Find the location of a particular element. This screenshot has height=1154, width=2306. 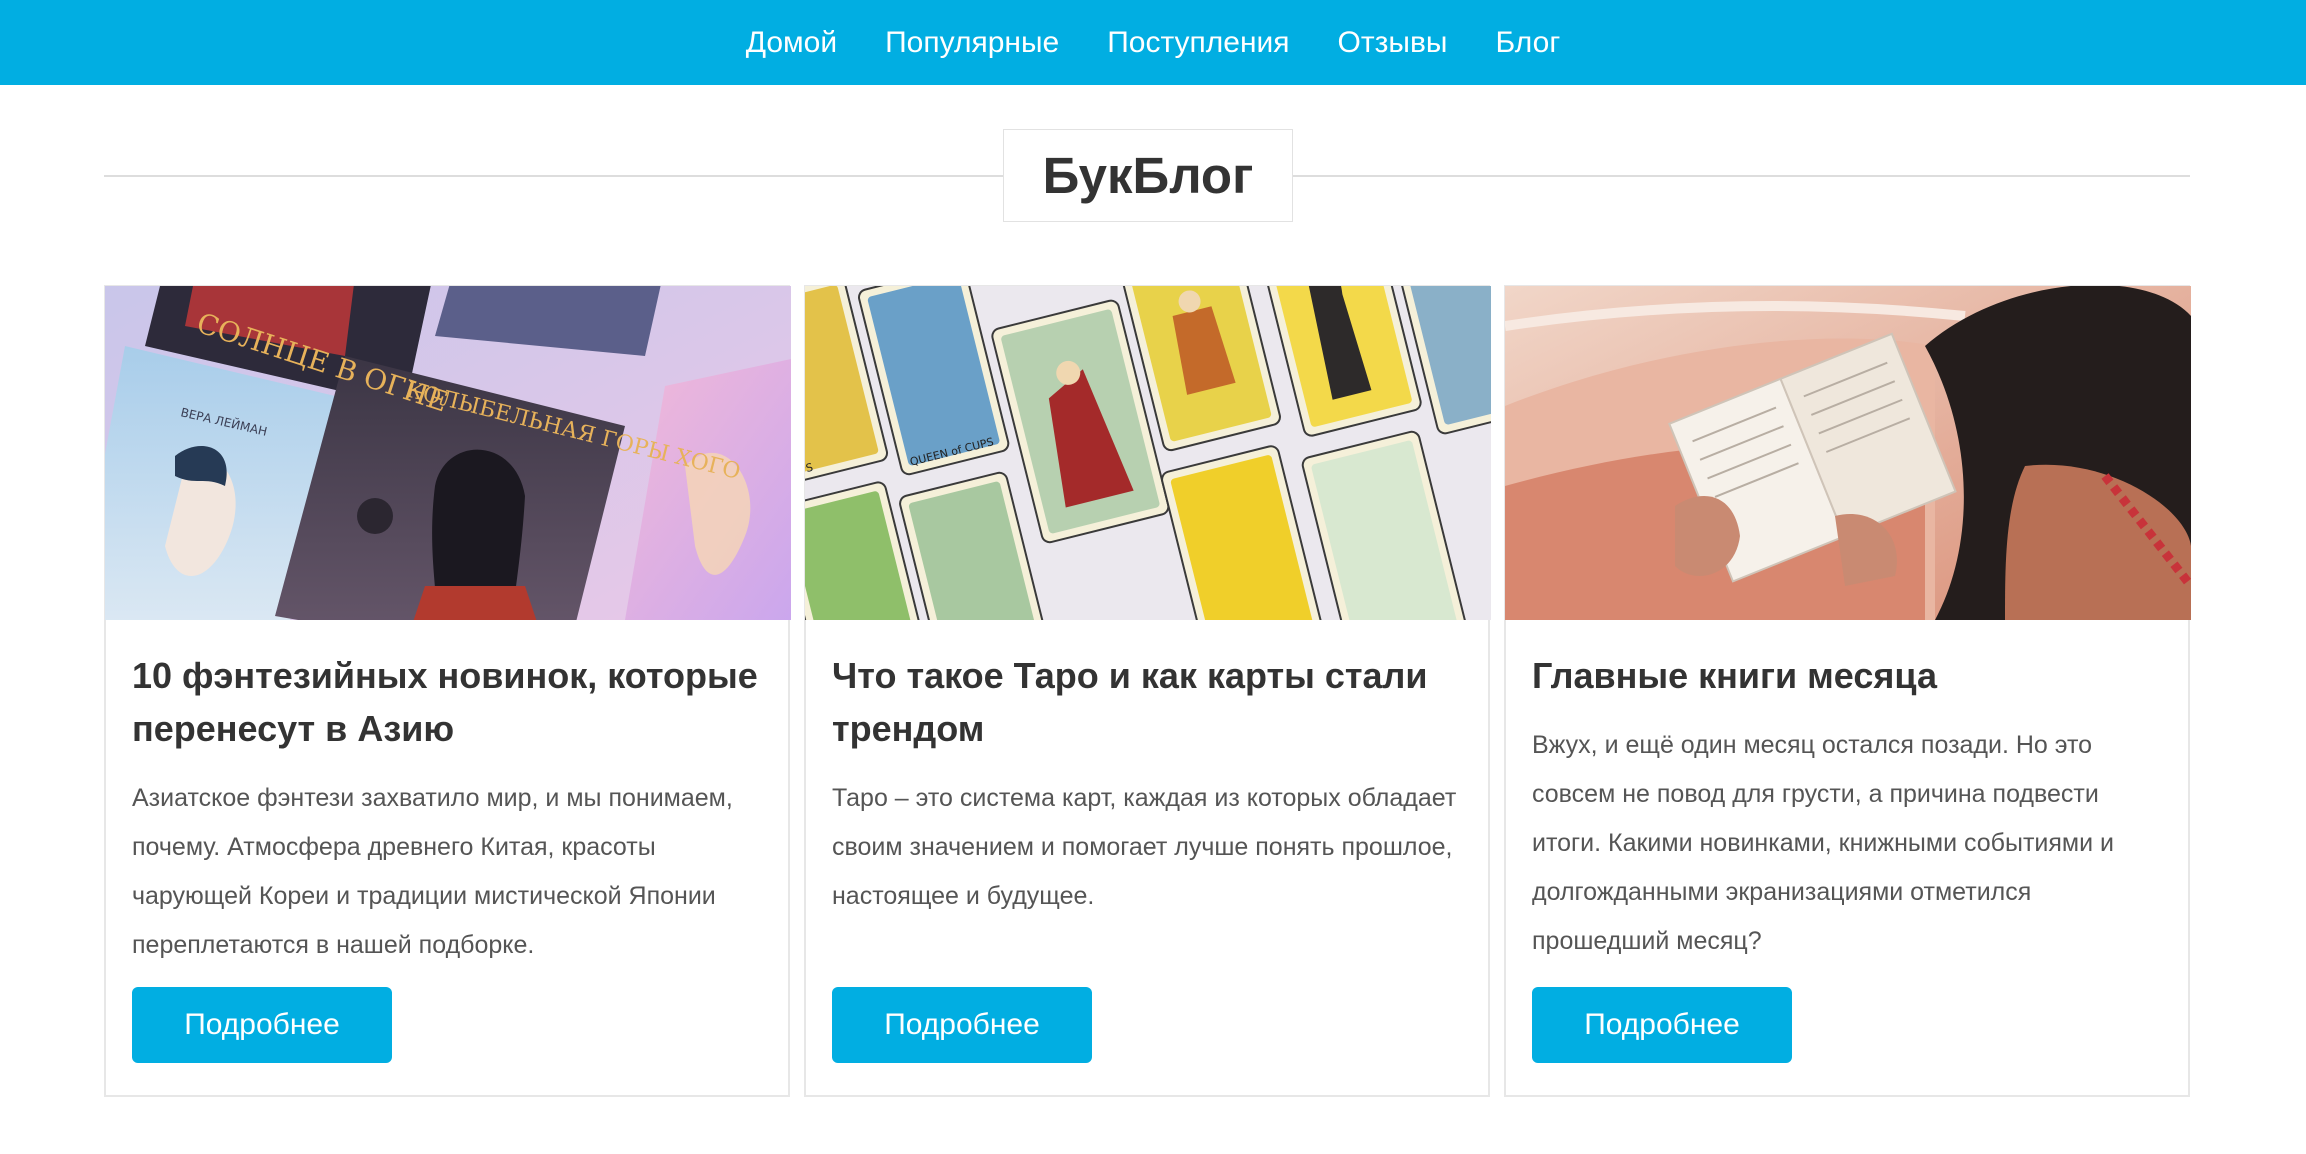

tarot-cards-image: QUEEN of CUPS CUPS is located at coordinates (1148, 453).